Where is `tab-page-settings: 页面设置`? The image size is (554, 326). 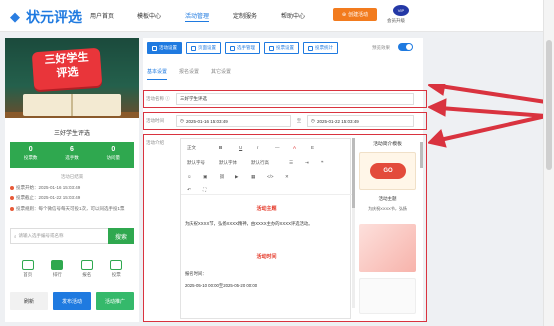
tab-page-settings: 页面设置 is located at coordinates (203, 48).